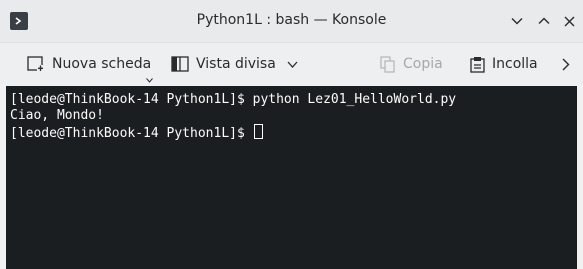  I want to click on chevron-down-icon, so click(292, 64).